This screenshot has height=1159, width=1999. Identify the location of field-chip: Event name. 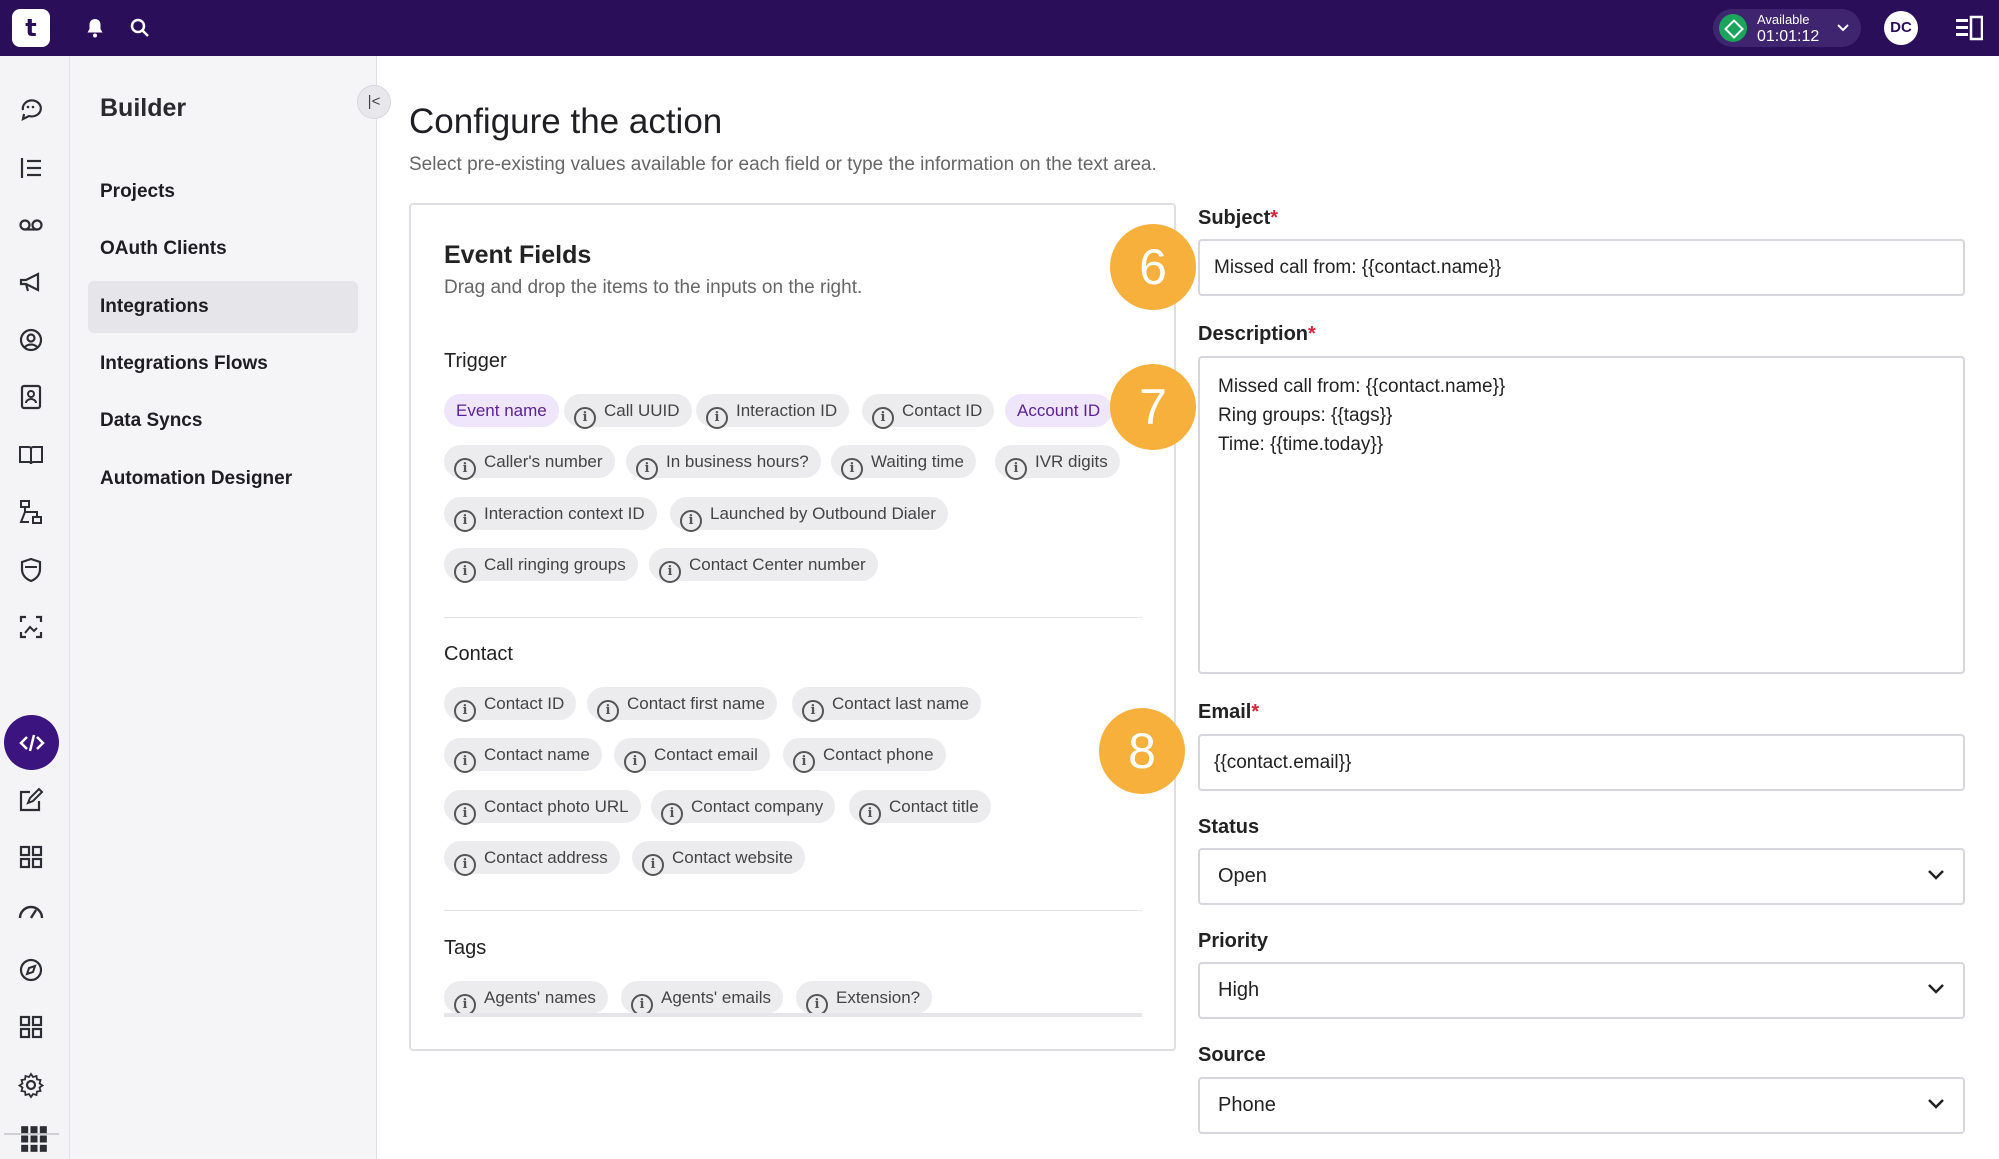
(501, 410).